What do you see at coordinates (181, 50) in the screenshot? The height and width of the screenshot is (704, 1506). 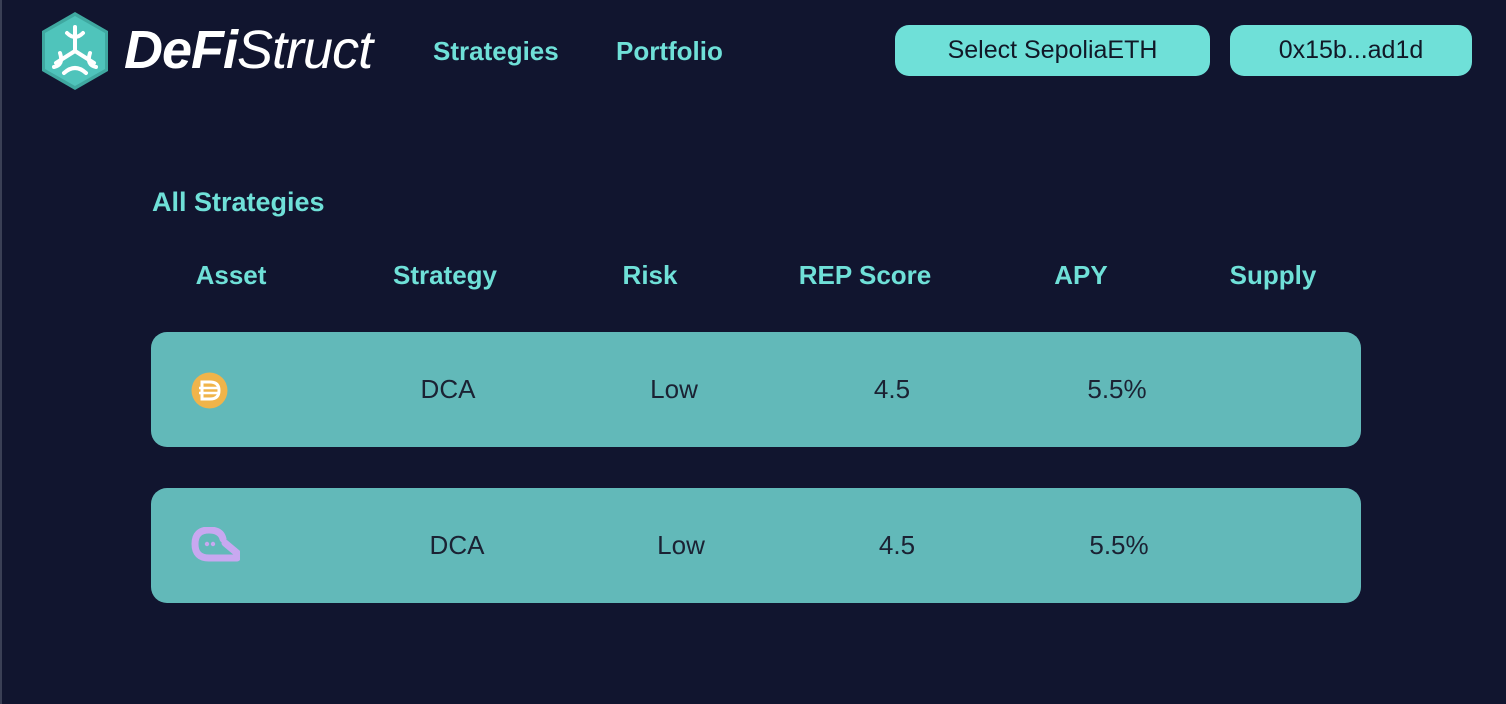 I see `brand-name-bold: DeFi` at bounding box center [181, 50].